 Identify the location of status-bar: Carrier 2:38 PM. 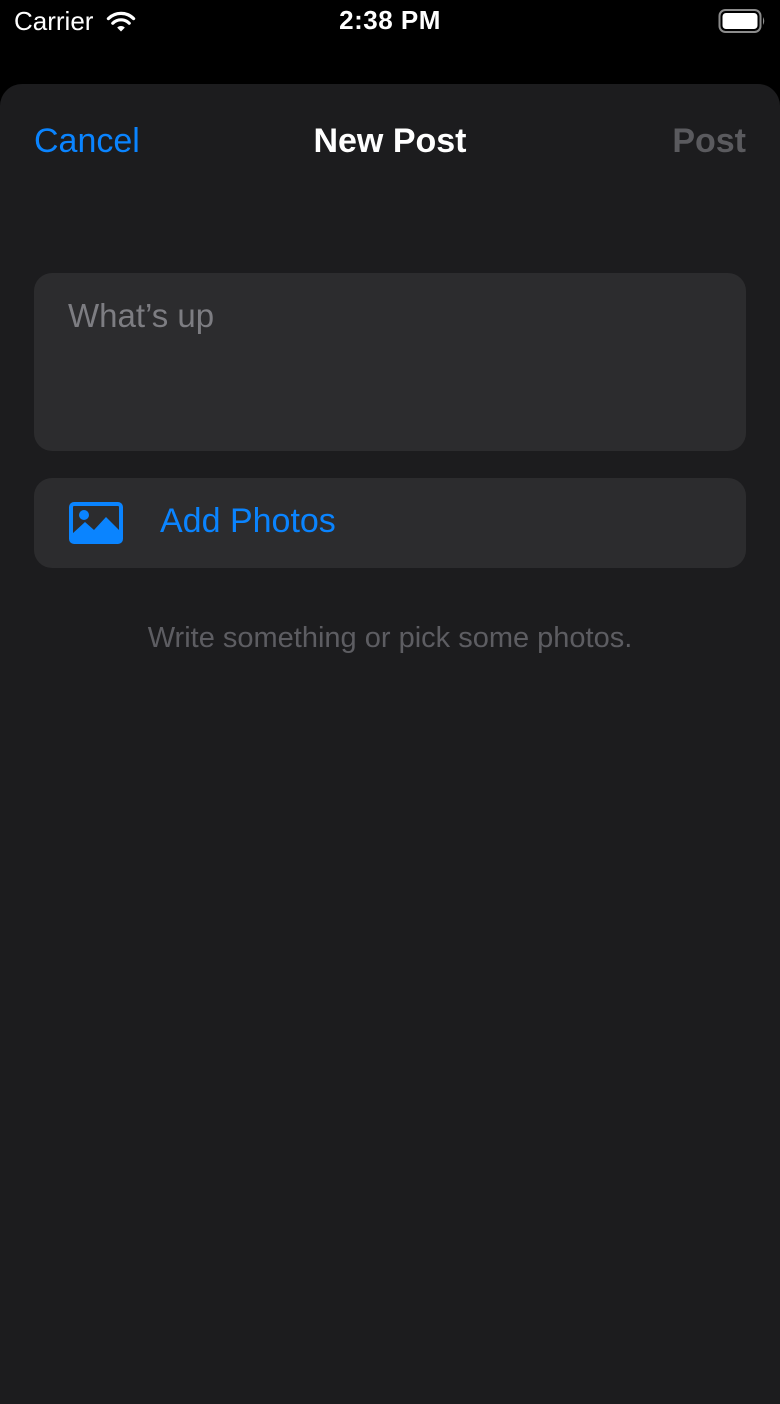
(390, 30).